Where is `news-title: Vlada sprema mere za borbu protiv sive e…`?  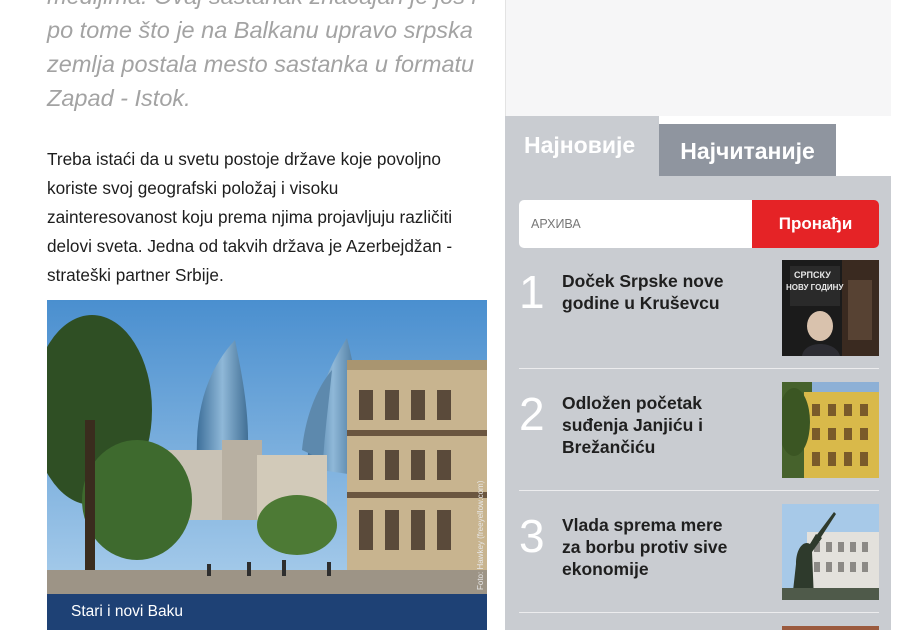
news-title: Vlada sprema mere za borbu protiv sive e… is located at coordinates (664, 547).